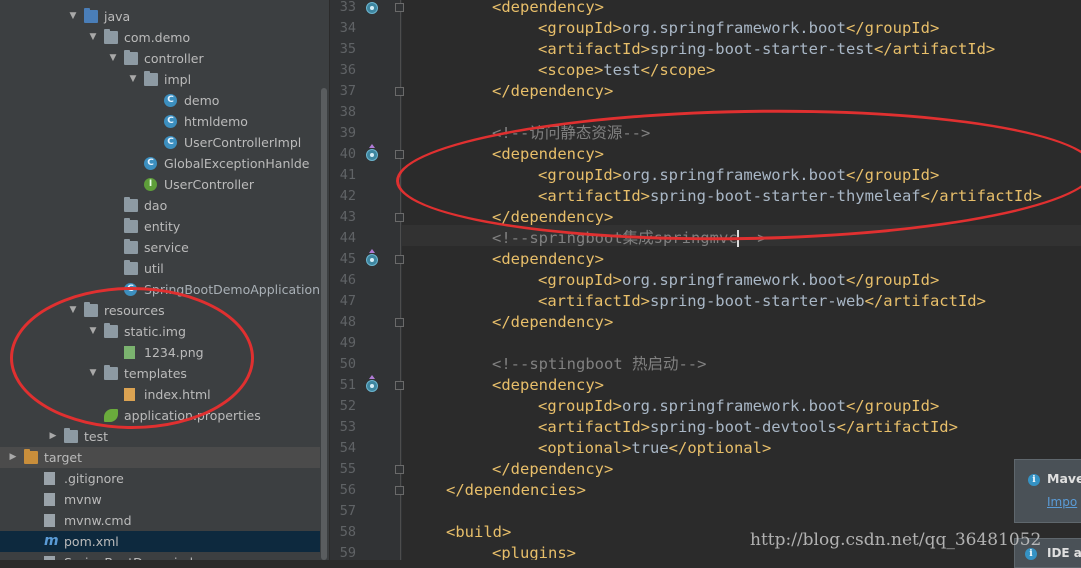 This screenshot has width=1081, height=568. Describe the element at coordinates (654, 448) in the screenshot. I see `code-line: <optional>true</optional>` at that location.